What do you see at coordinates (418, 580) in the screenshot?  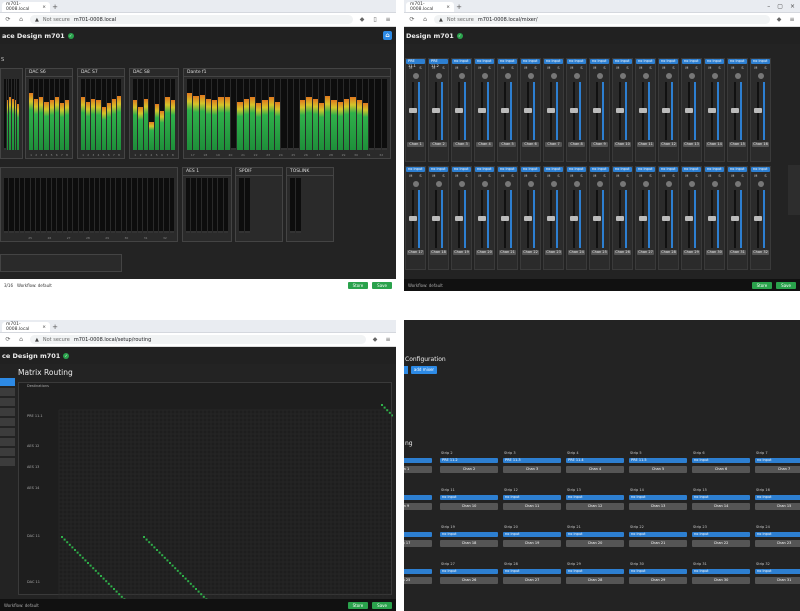 I see `strip-channel-button: Chan 25` at bounding box center [418, 580].